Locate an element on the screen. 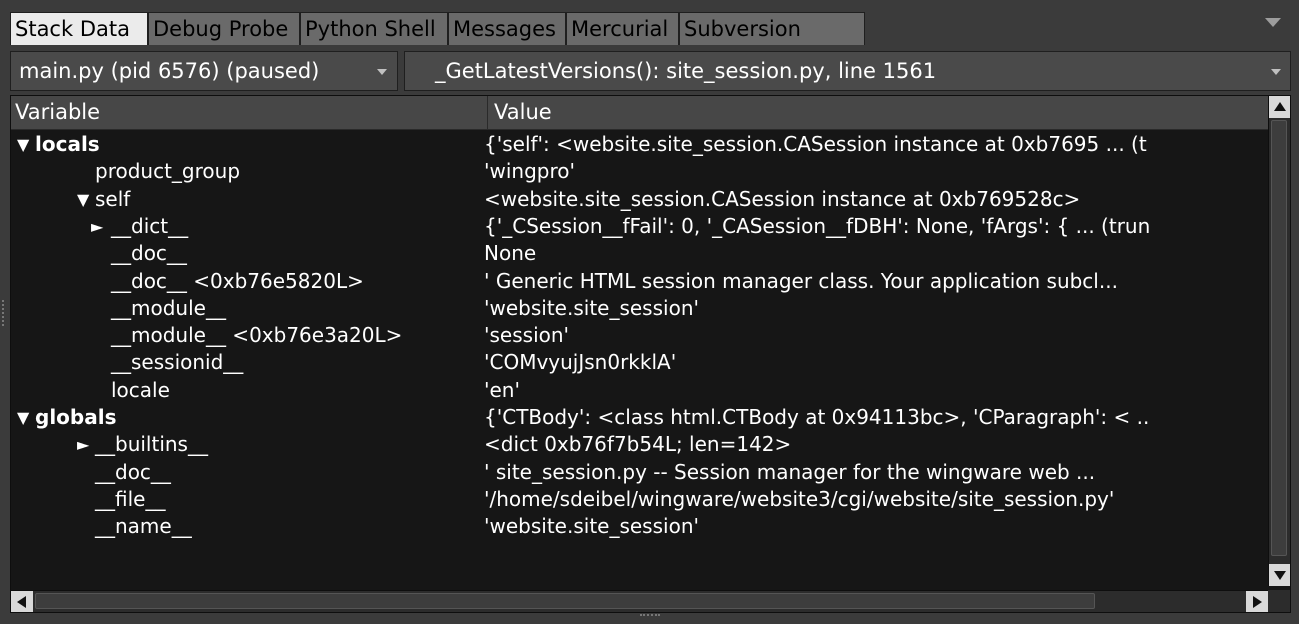 The image size is (1299, 624). tab-subversion: Subversion is located at coordinates (772, 28).